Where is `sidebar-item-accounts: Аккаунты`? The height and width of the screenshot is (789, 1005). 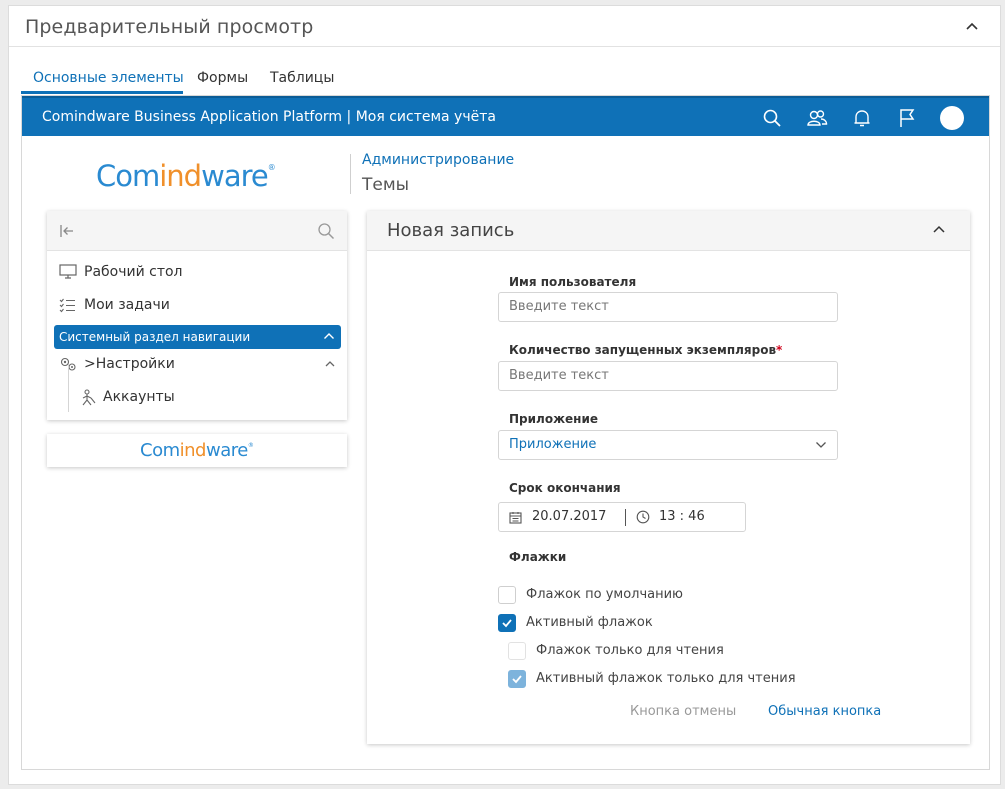
sidebar-item-accounts: Аккаунты is located at coordinates (211, 398).